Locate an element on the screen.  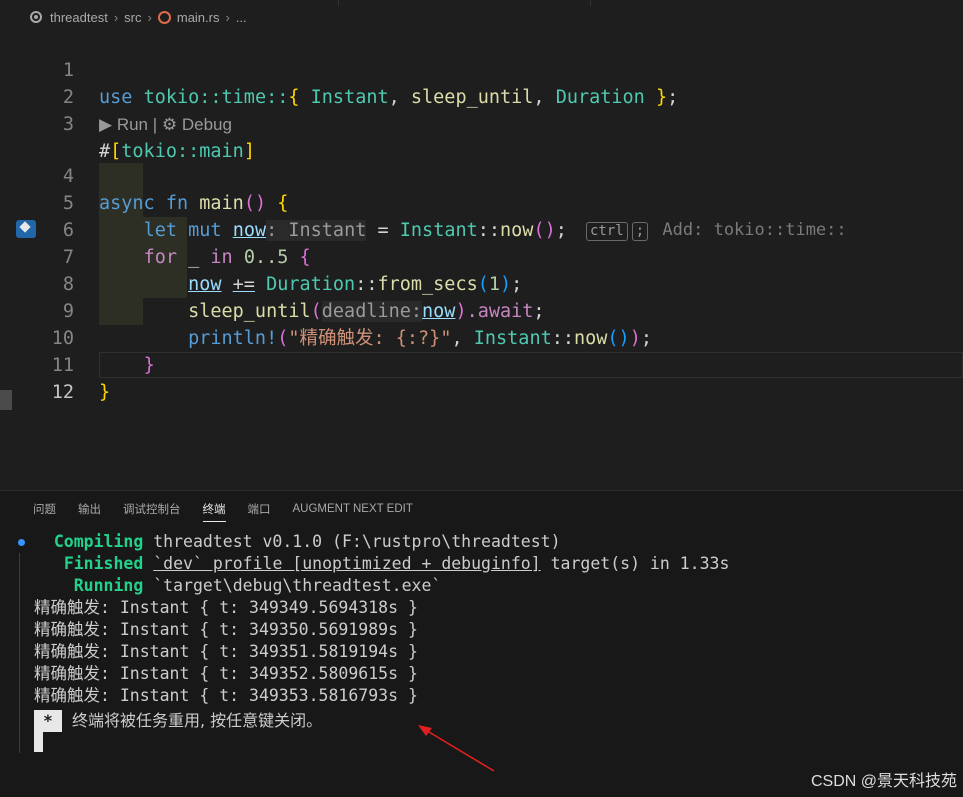
token: _ is located at coordinates (194, 257).